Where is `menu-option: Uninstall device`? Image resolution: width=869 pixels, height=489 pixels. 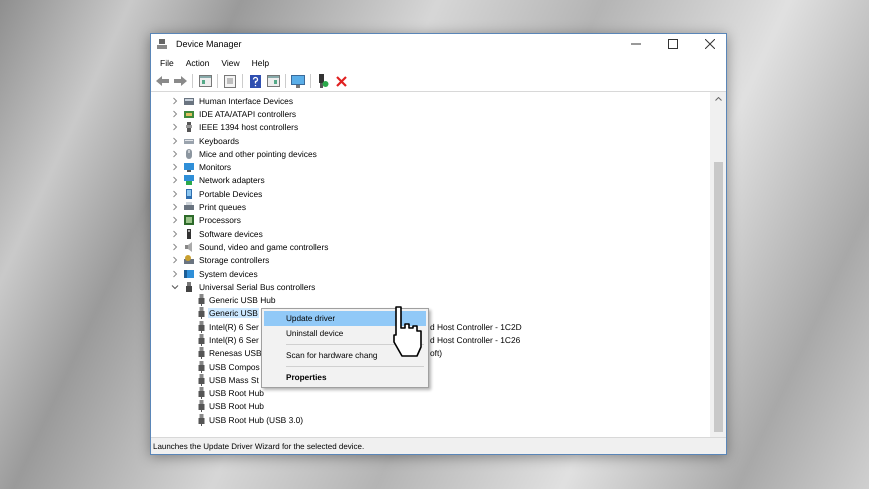
menu-option: Uninstall device is located at coordinates (345, 333).